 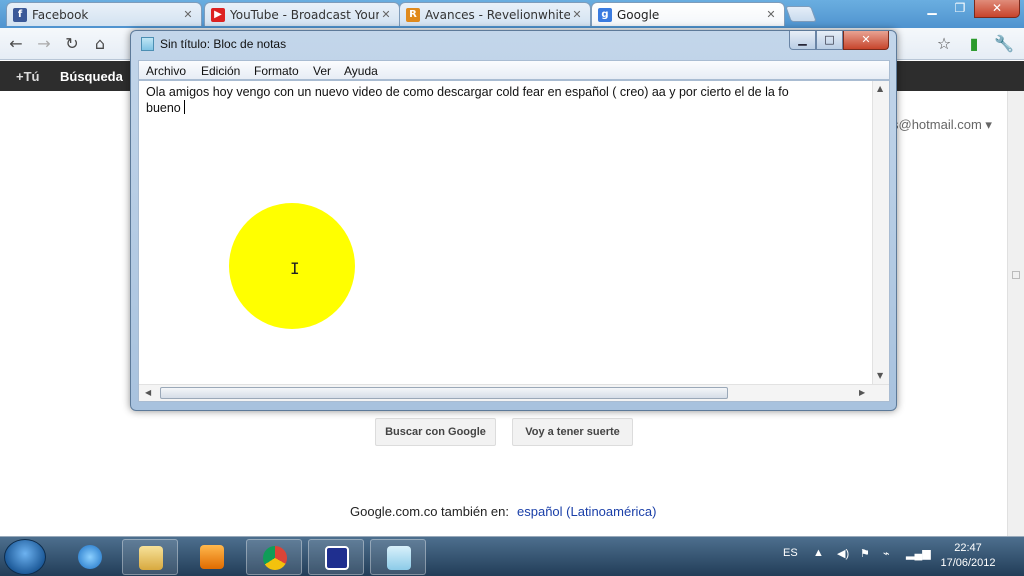 I want to click on home-icon: ⌂, so click(x=100, y=44).